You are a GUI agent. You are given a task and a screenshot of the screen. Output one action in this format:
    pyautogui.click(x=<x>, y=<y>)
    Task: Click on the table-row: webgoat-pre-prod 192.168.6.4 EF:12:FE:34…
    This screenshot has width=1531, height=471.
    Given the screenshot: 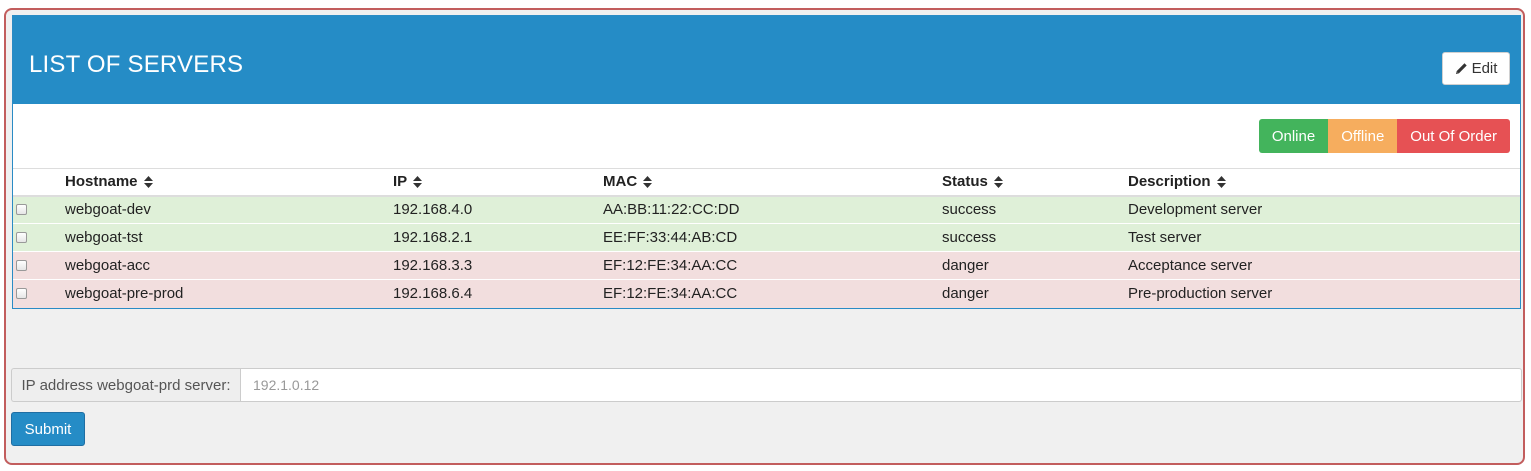 What is the action you would take?
    pyautogui.click(x=766, y=293)
    